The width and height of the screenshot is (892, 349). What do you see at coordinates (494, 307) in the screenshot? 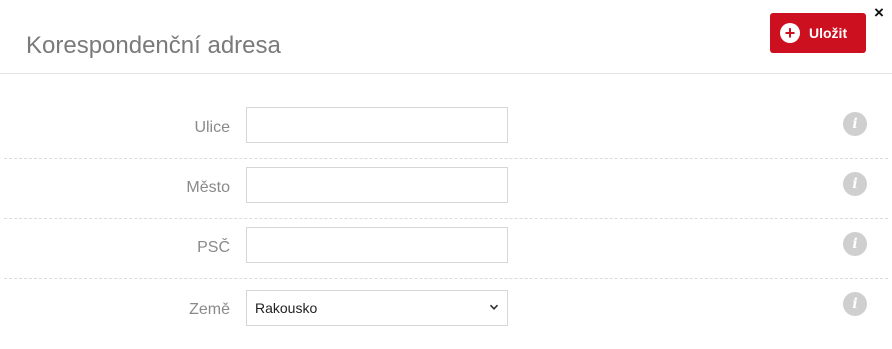
I see `chevron-down-icon` at bounding box center [494, 307].